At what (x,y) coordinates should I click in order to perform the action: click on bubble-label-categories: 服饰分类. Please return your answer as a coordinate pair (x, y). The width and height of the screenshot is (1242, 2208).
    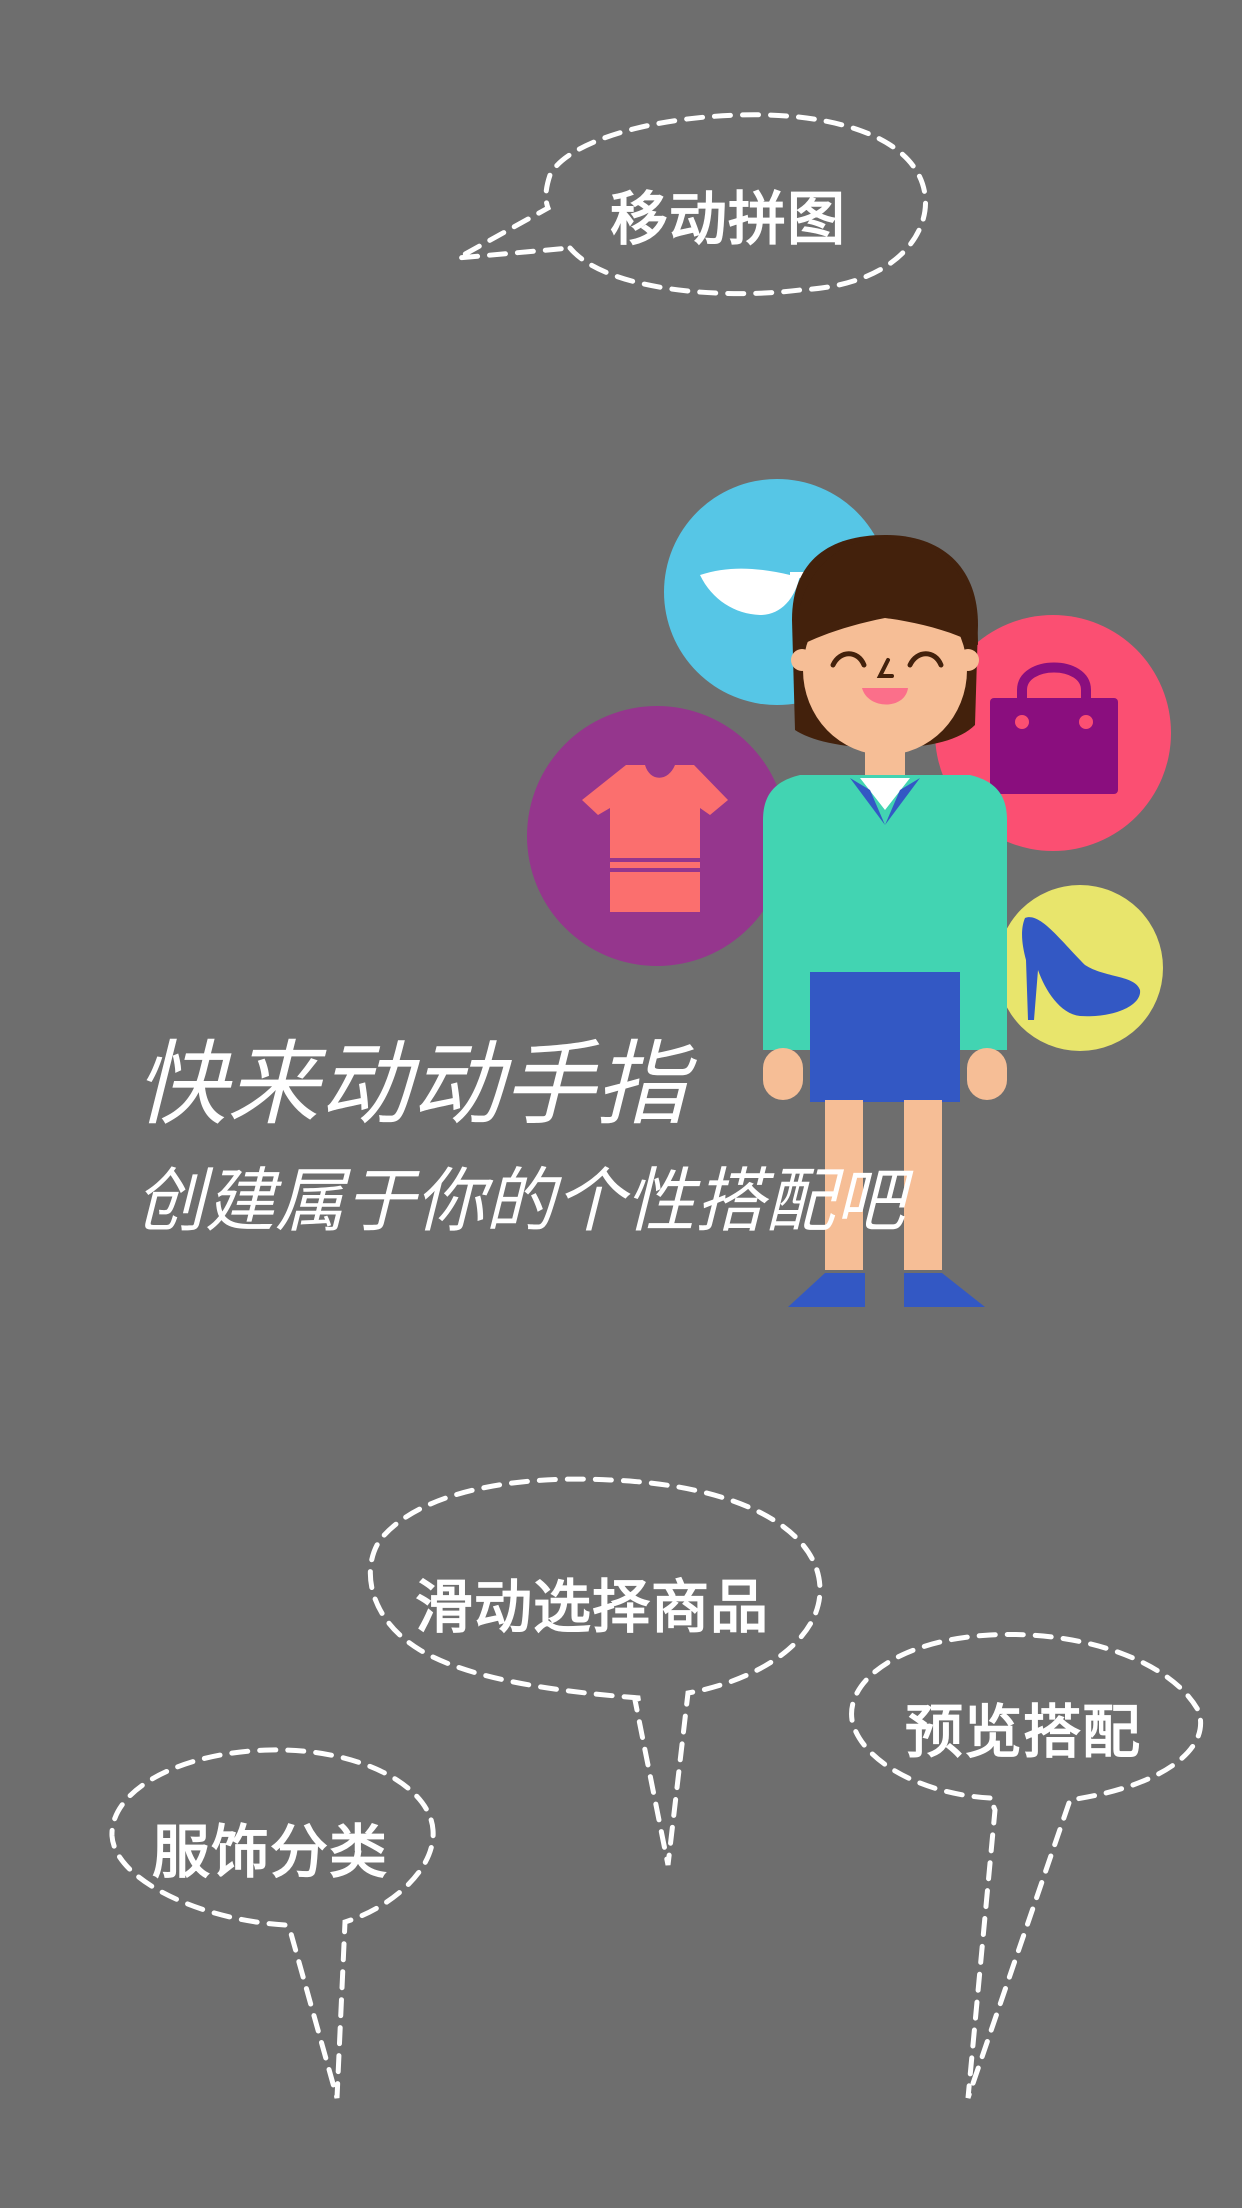
    Looking at the image, I should click on (270, 1852).